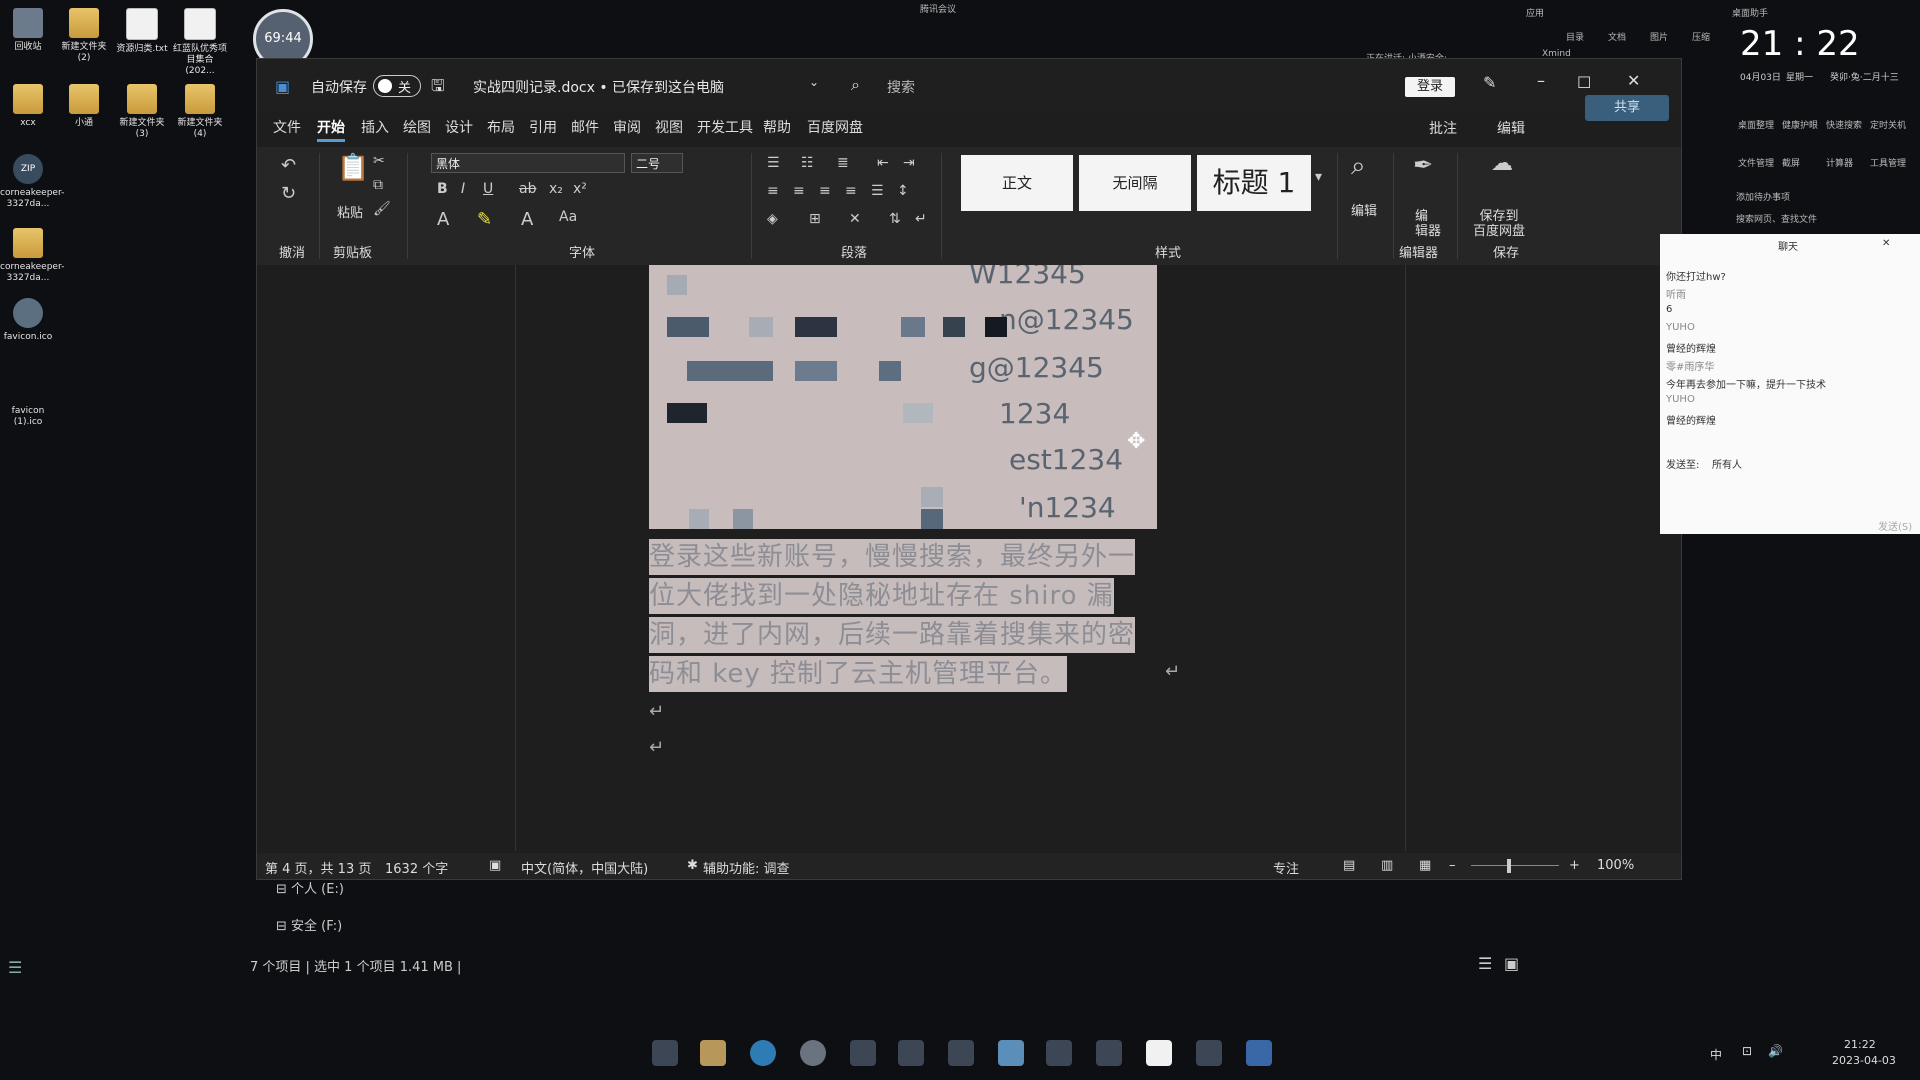 The height and width of the screenshot is (1080, 1920). Describe the element at coordinates (1452, 865) in the screenshot. I see `zoom-out-button: –` at that location.